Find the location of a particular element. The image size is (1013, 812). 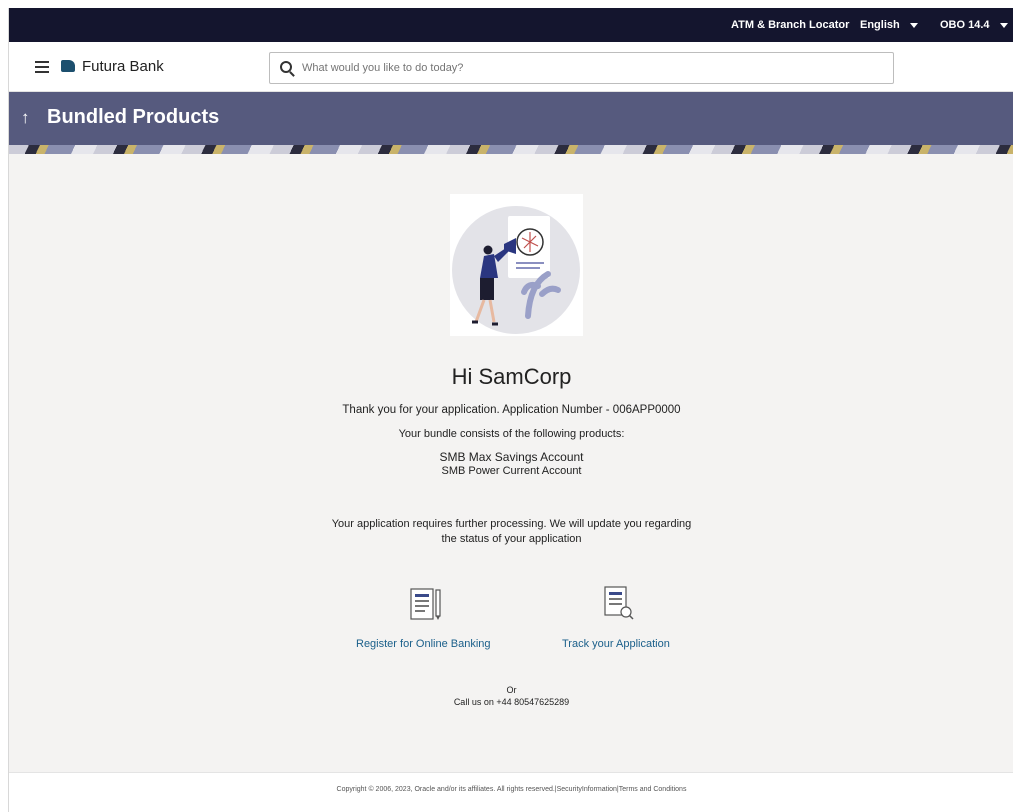

call-us-text: Call us on +44 80547625289 is located at coordinates (511, 702).